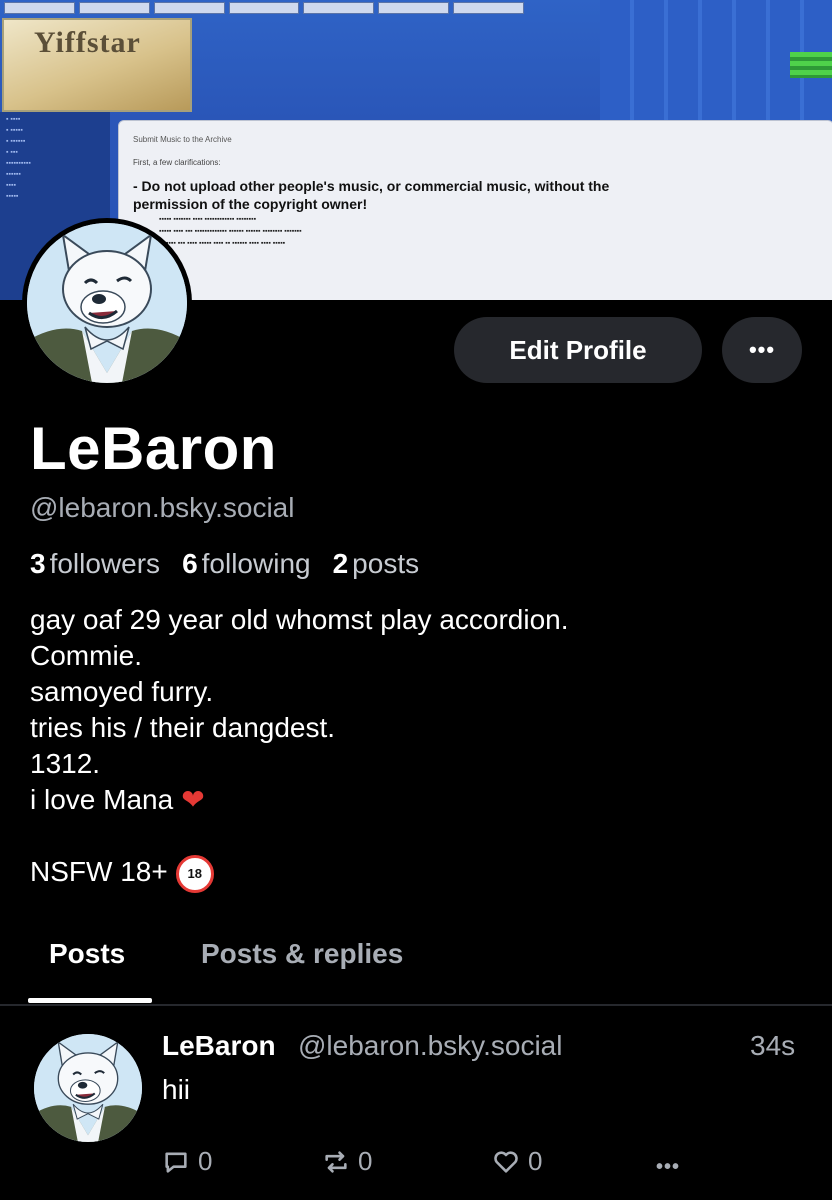 This screenshot has width=832, height=1200. I want to click on heart-outline-icon, so click(506, 1161).